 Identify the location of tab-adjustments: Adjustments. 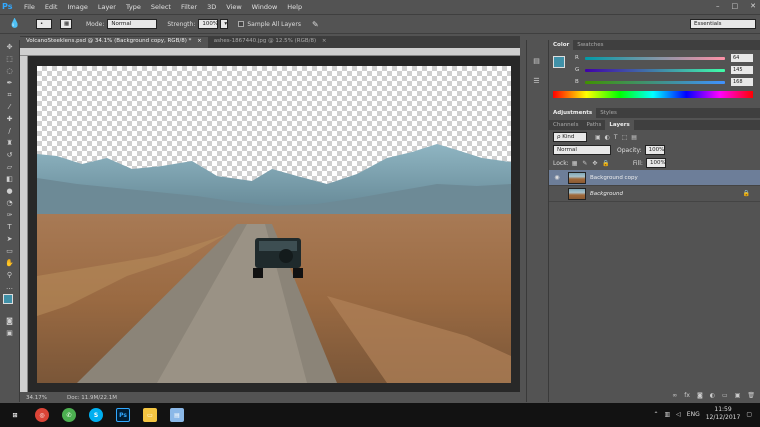
(573, 113).